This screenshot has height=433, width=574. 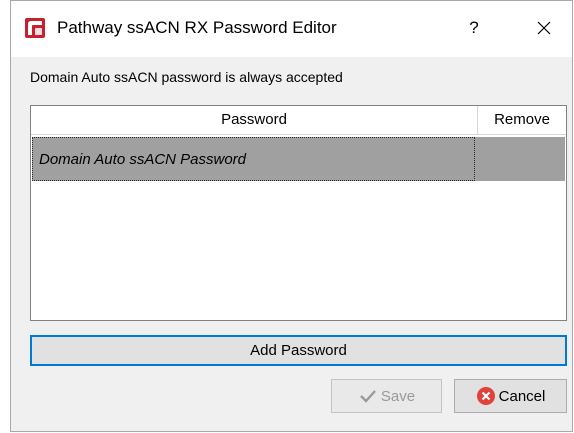 What do you see at coordinates (197, 27) in the screenshot?
I see `window-title: Pathway ssACN RX Password Editor` at bounding box center [197, 27].